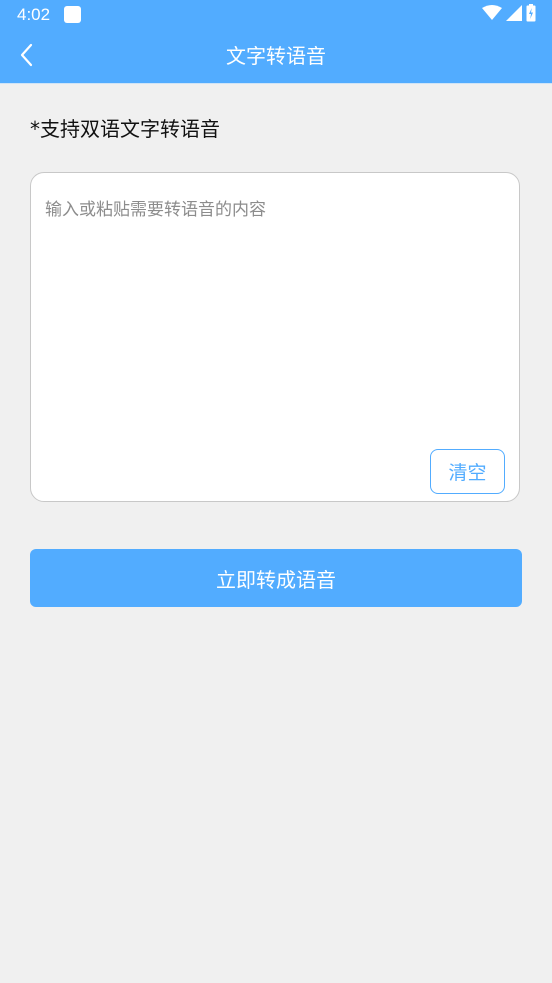 The height and width of the screenshot is (983, 552). What do you see at coordinates (72, 14) in the screenshot?
I see `app-notification-icon` at bounding box center [72, 14].